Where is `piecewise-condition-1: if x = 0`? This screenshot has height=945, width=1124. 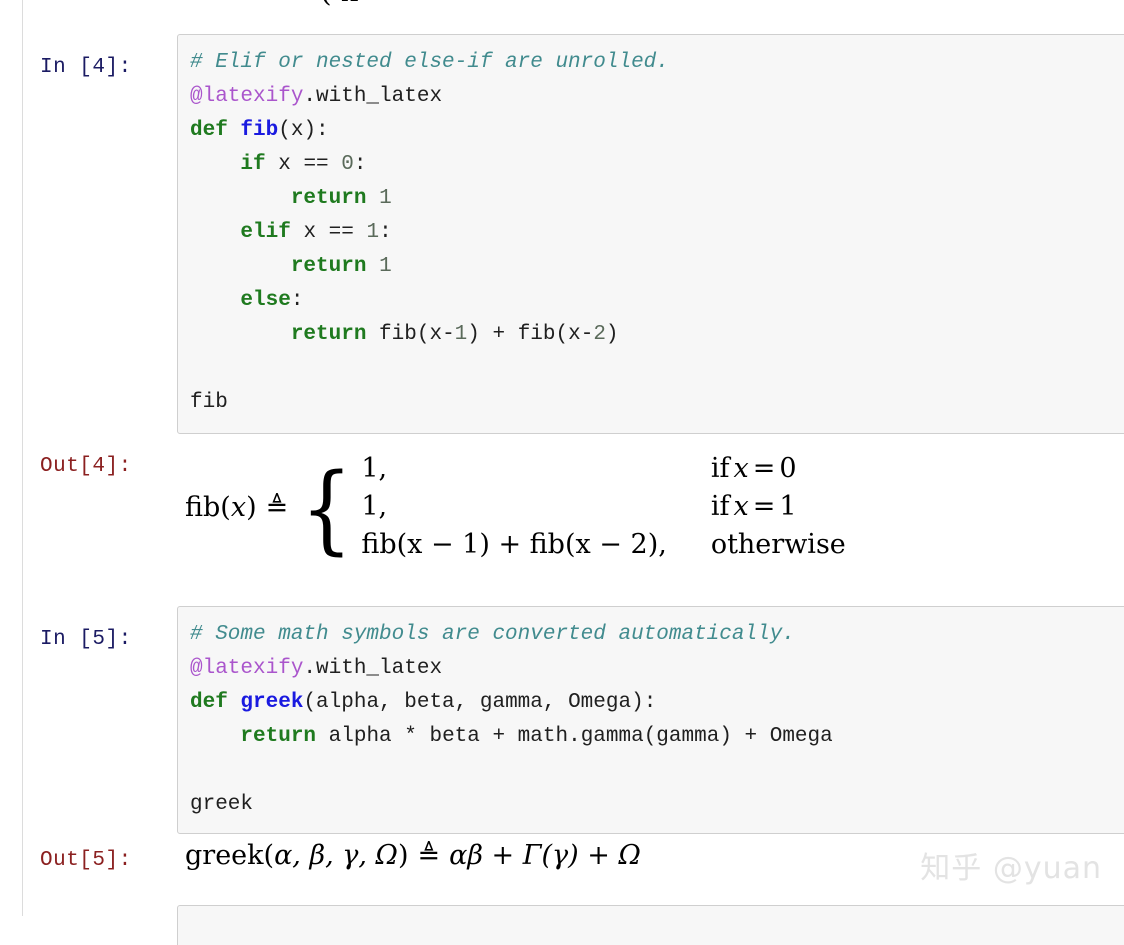 piecewise-condition-1: if x = 0 is located at coordinates (778, 469).